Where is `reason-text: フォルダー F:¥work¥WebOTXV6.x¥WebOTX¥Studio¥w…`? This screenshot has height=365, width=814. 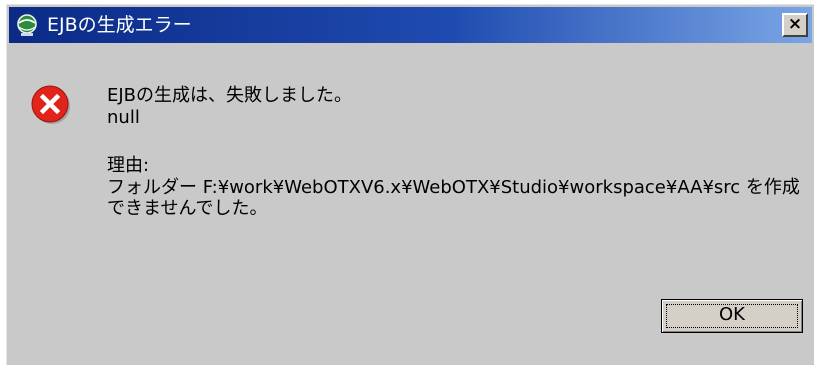 reason-text: フォルダー F:¥work¥WebOTXV6.x¥WebOTX¥Studio¥w… is located at coordinates (453, 198).